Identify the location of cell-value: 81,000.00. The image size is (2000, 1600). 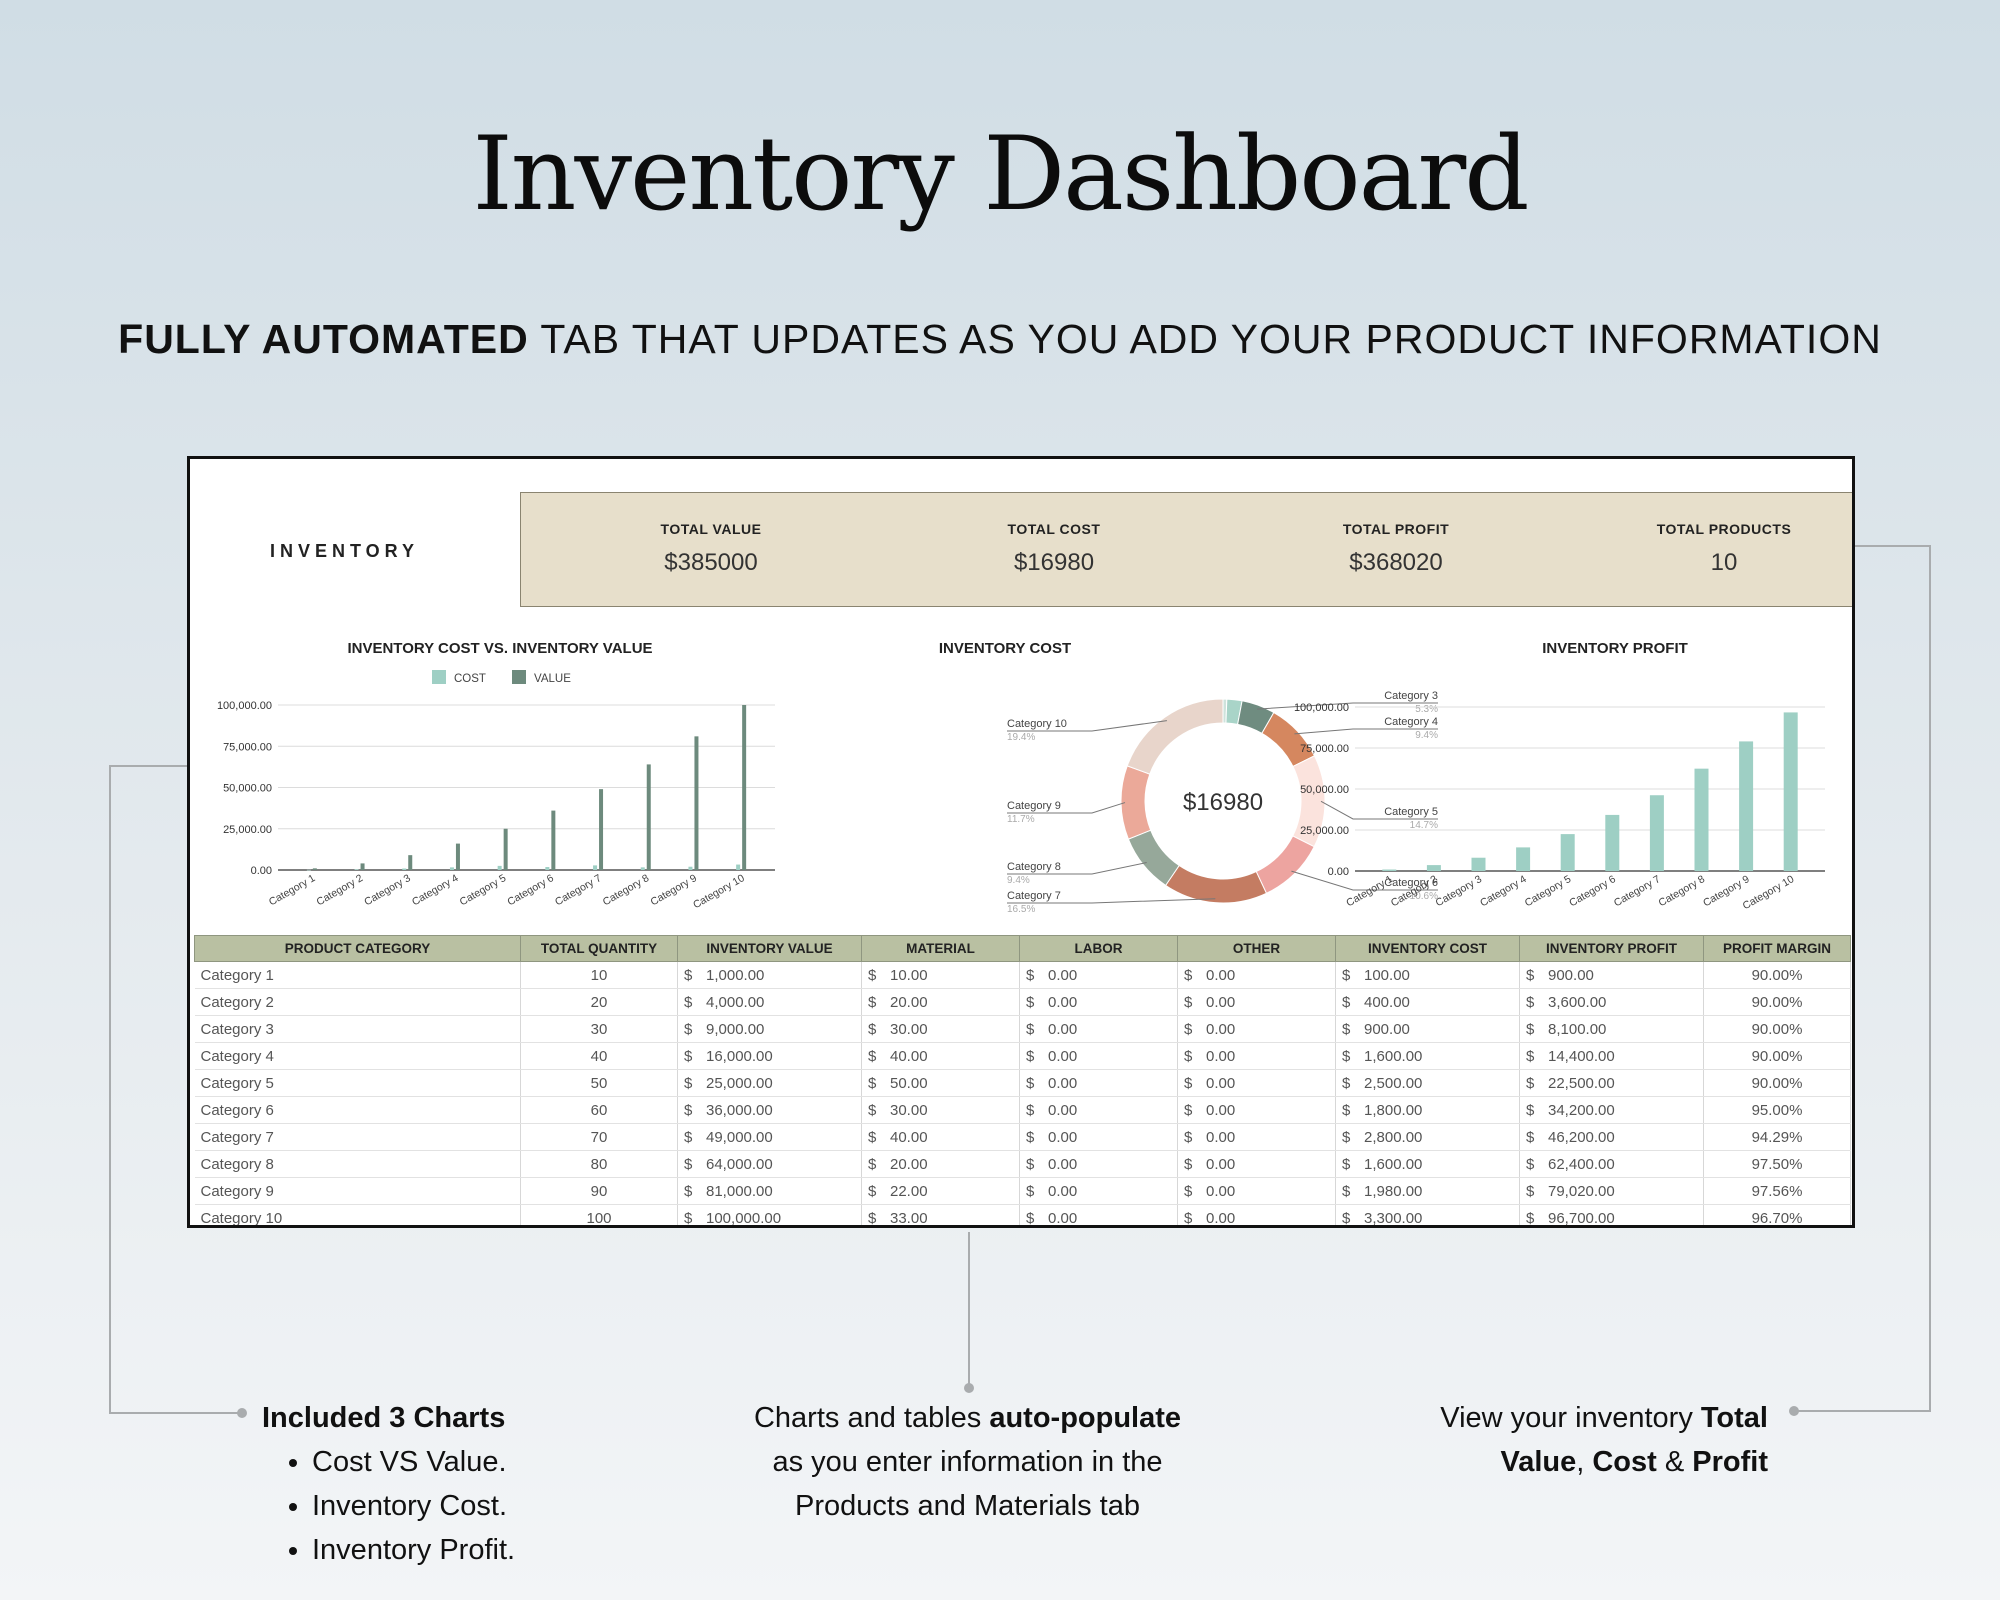
(739, 1191).